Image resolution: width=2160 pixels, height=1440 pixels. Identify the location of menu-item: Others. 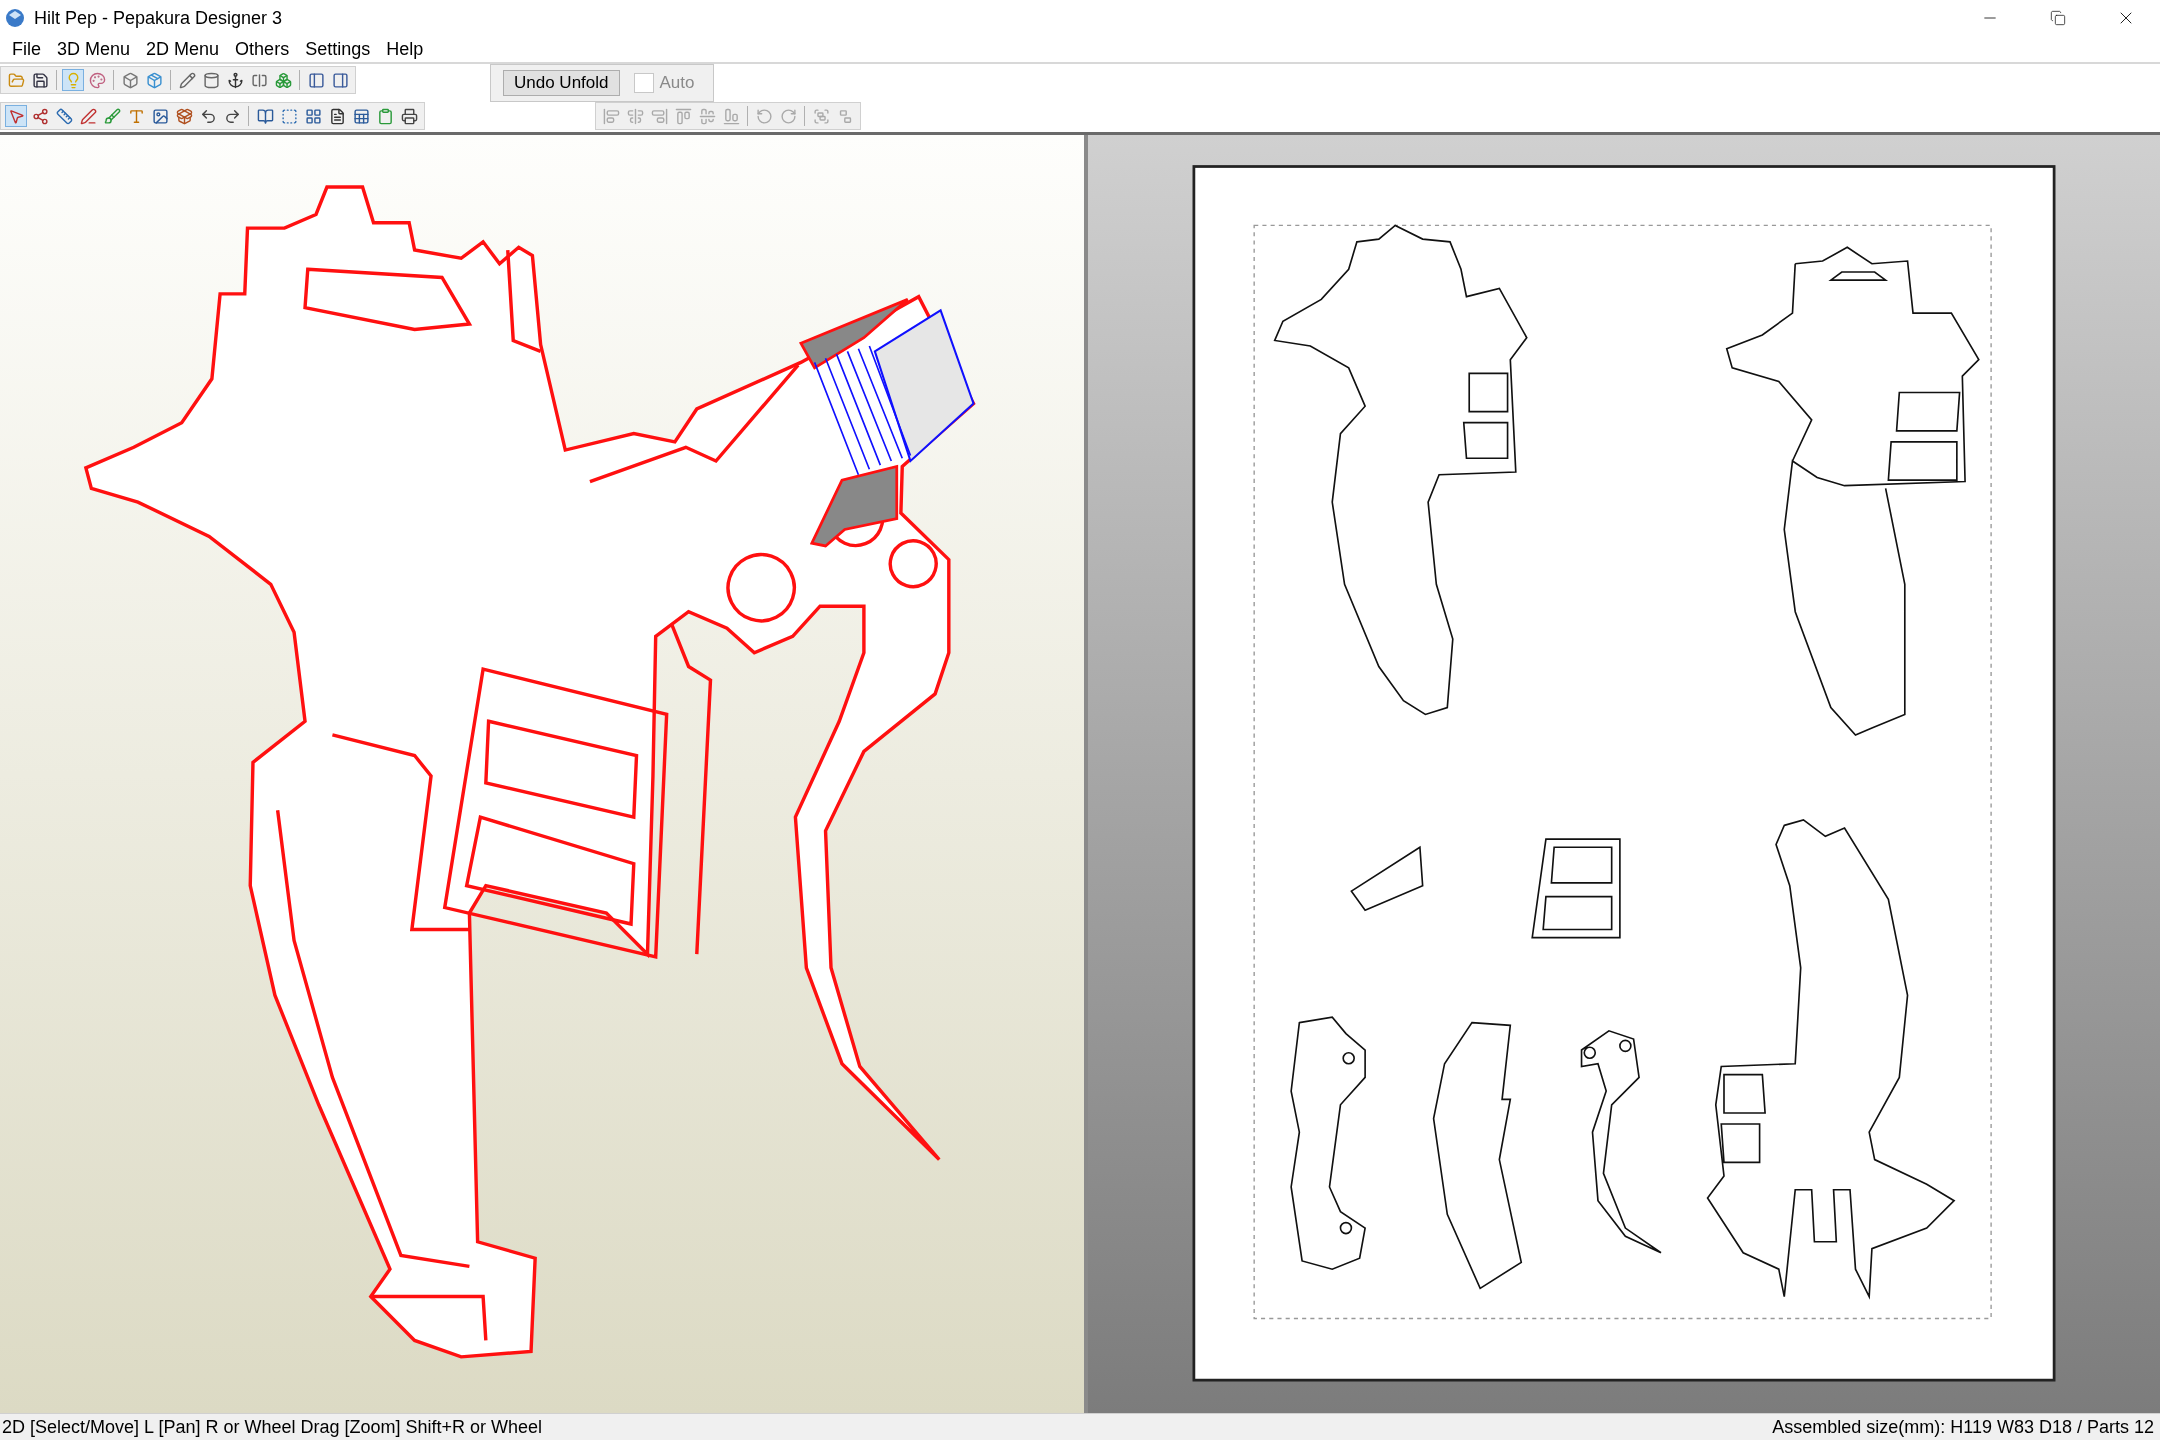
(262, 49).